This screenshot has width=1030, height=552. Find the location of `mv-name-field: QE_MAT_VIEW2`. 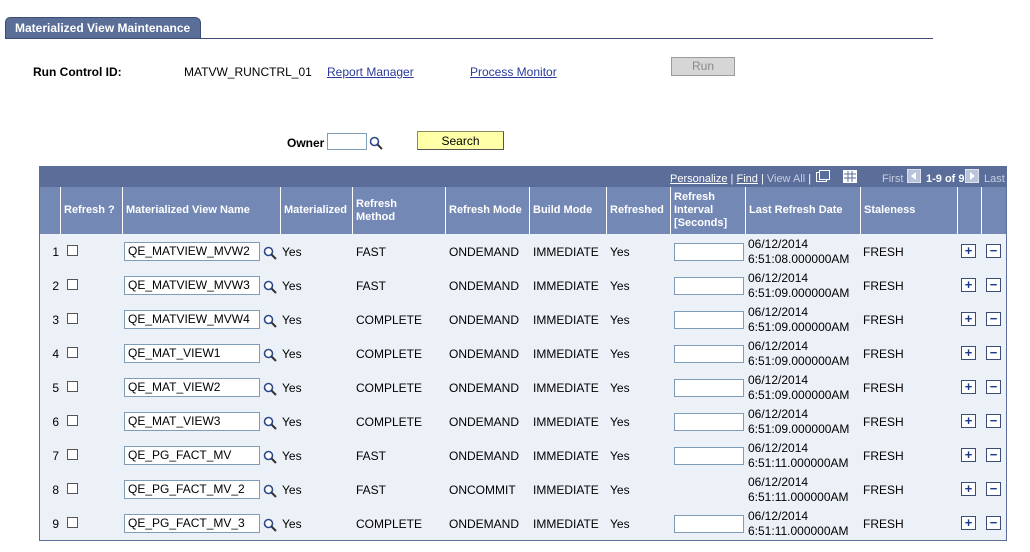

mv-name-field: QE_MAT_VIEW2 is located at coordinates (192, 387).